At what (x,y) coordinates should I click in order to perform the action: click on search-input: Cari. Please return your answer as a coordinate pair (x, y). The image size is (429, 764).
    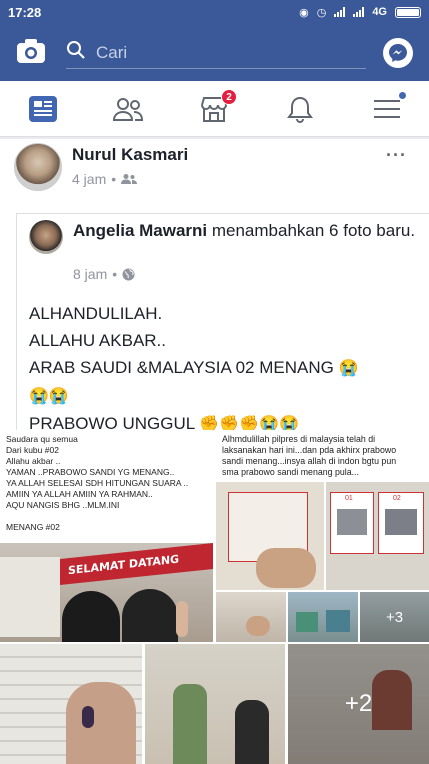
    Looking at the image, I should click on (216, 53).